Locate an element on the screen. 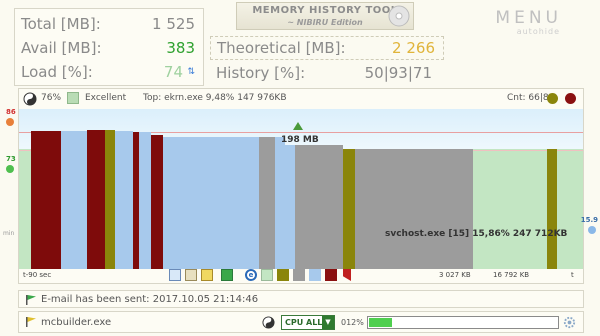 The image size is (600, 336). yellow-flag-icon is located at coordinates (31, 322).